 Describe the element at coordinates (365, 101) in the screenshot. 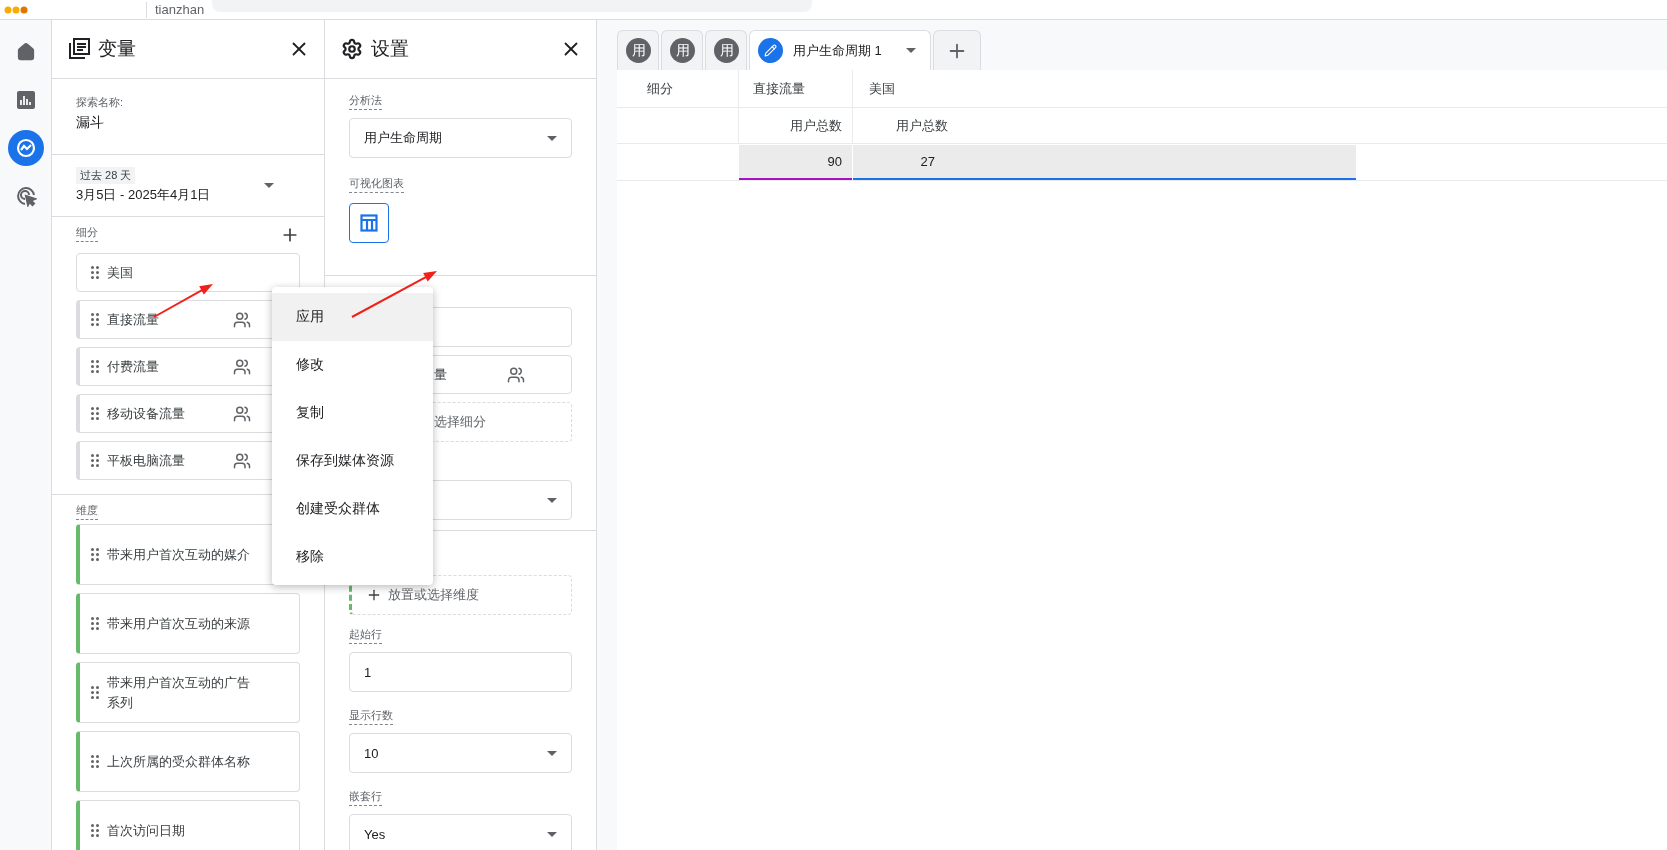

I see `field-label: 分析法` at that location.